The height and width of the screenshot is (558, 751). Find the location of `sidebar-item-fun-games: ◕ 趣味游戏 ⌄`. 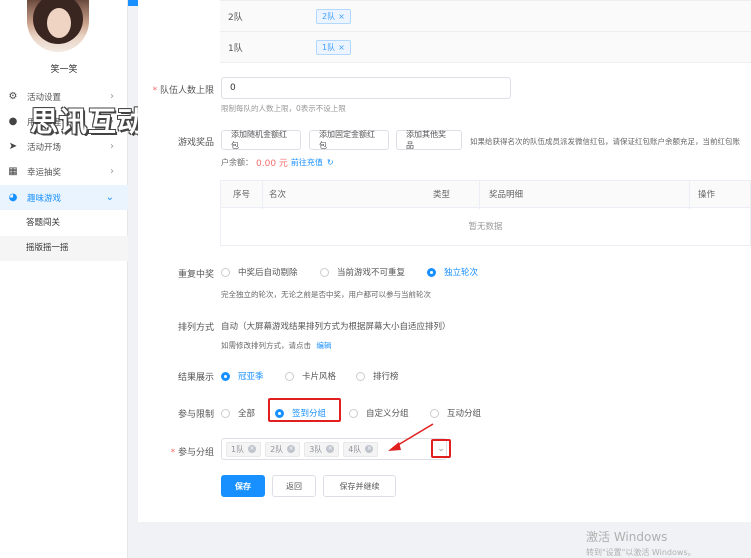

sidebar-item-fun-games: ◕ 趣味游戏 ⌄ is located at coordinates (64, 197).